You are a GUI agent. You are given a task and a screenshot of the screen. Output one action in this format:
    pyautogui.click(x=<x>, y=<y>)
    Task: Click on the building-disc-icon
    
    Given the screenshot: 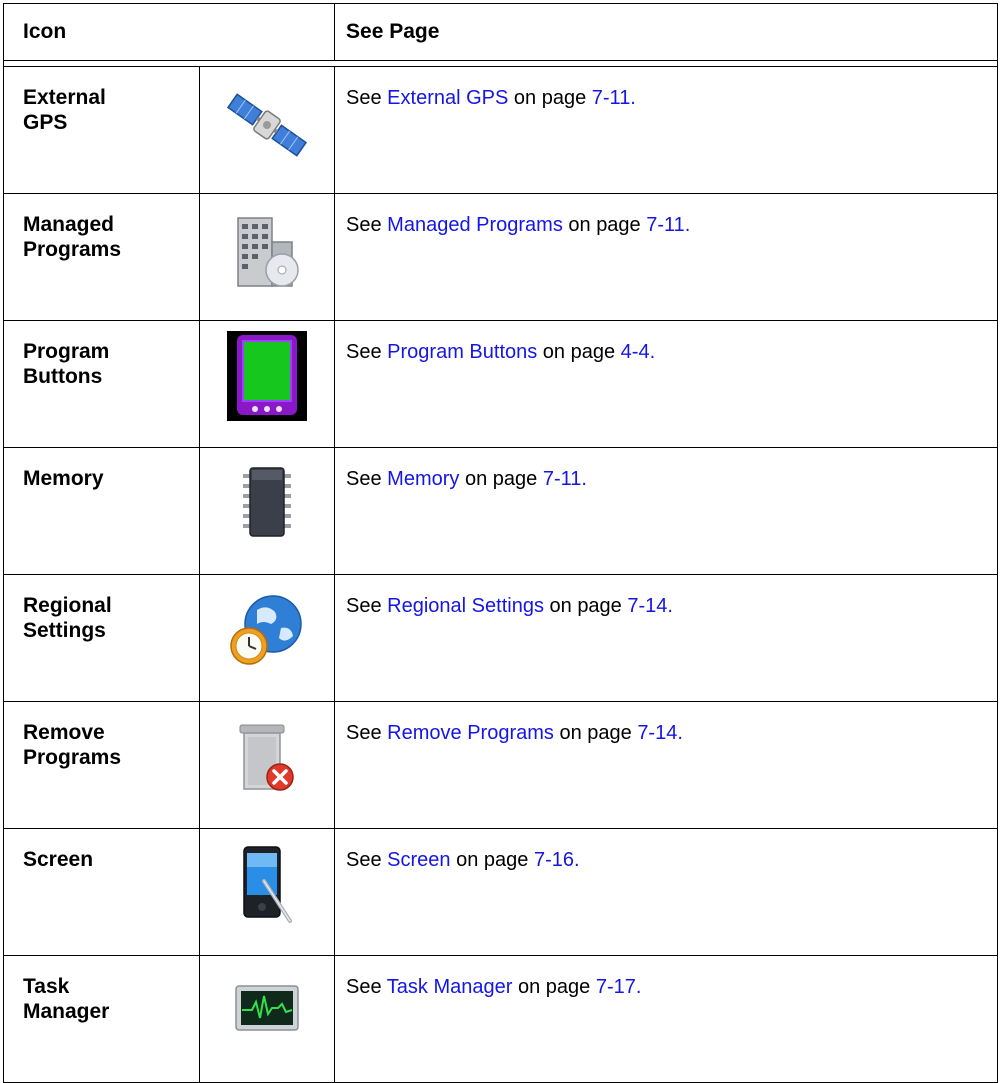 What is the action you would take?
    pyautogui.click(x=267, y=252)
    